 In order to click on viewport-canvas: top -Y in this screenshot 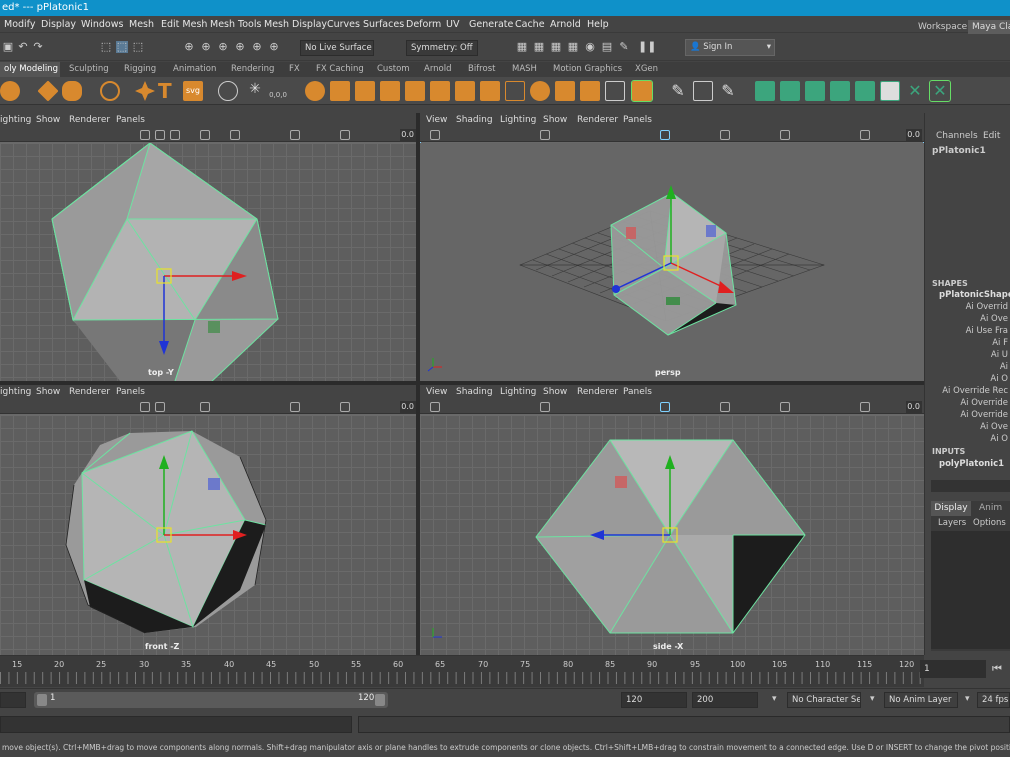, I will do `click(208, 262)`.